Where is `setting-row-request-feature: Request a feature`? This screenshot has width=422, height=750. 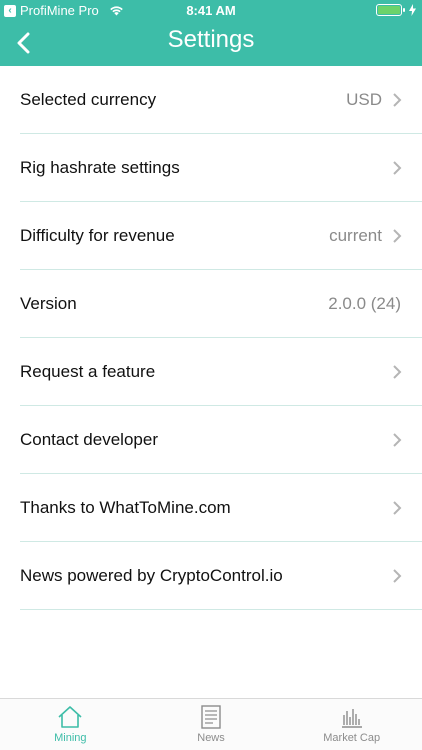 setting-row-request-feature: Request a feature is located at coordinates (221, 372).